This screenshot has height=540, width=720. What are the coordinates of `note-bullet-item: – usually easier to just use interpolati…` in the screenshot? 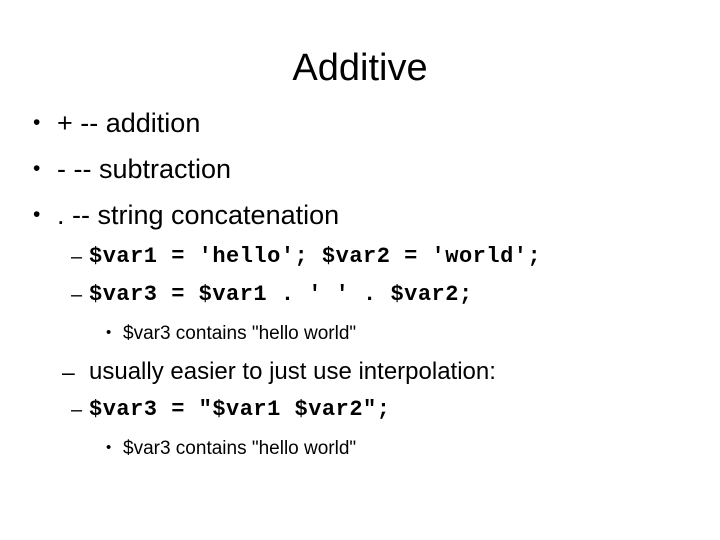 It's located at (360, 372).